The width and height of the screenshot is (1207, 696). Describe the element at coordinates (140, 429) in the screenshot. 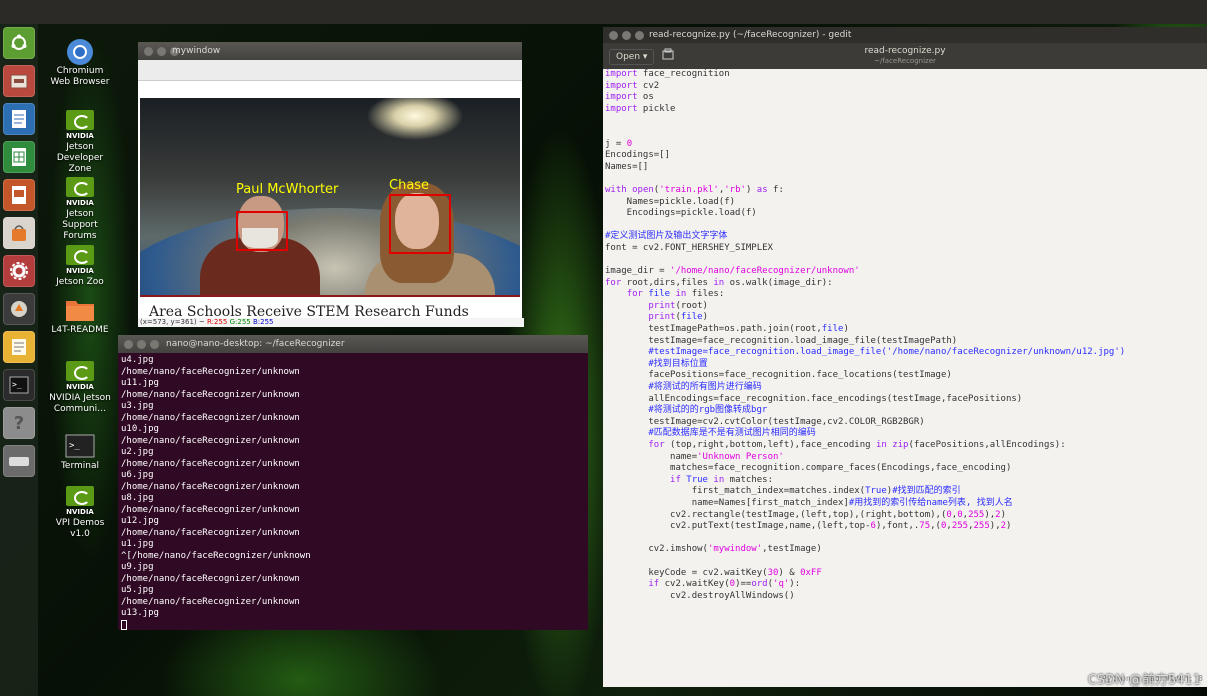

I see `terminal-line: u10.jpg` at that location.